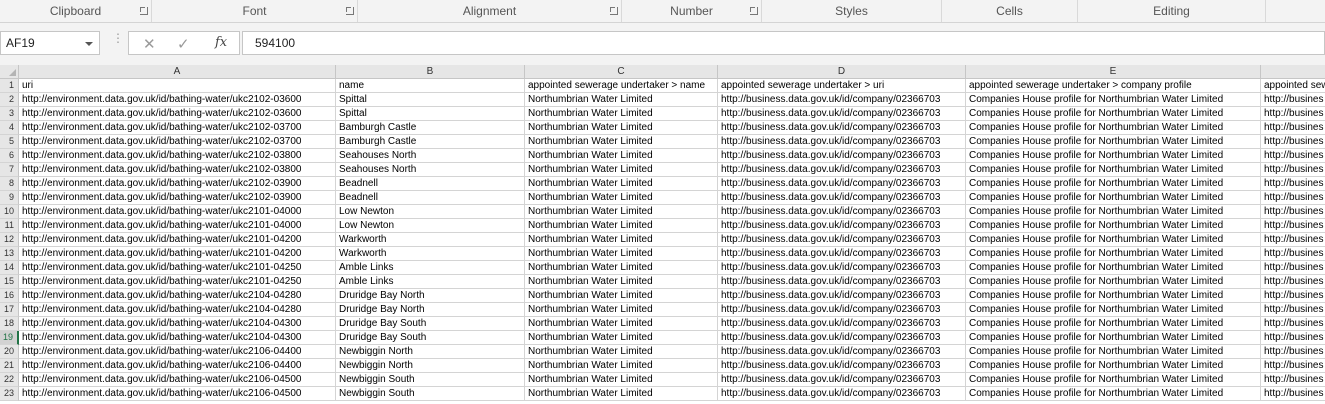 Image resolution: width=1325 pixels, height=404 pixels. I want to click on cell: Seahouses North, so click(430, 170).